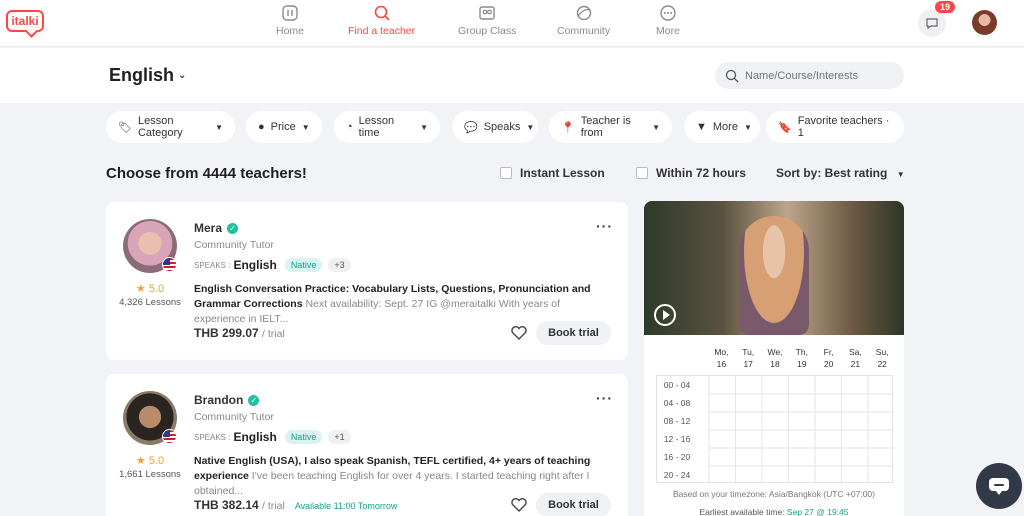 This screenshot has height=516, width=1024. What do you see at coordinates (487, 31) in the screenshot?
I see `nav-group-class-label: Group Class` at bounding box center [487, 31].